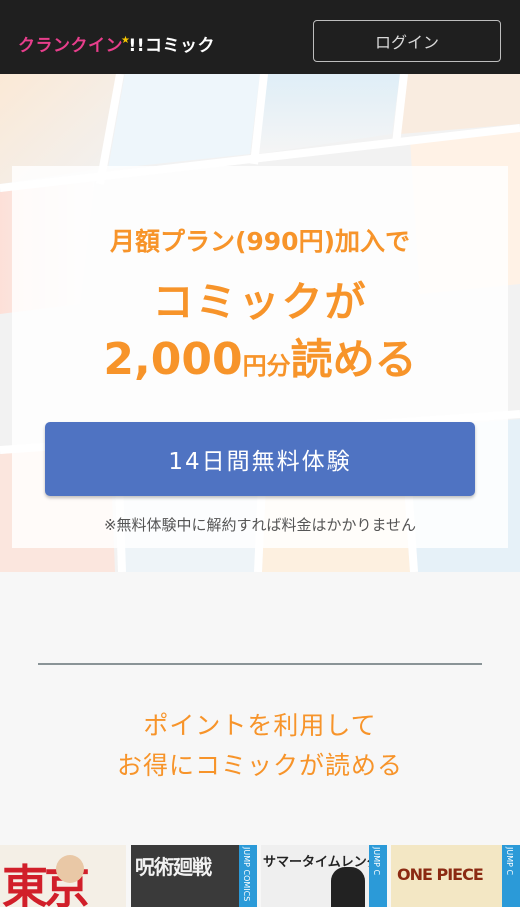 This screenshot has width=520, height=907. Describe the element at coordinates (324, 876) in the screenshot. I see `comic-cover: サマータイムレンダ JUMP C` at that location.